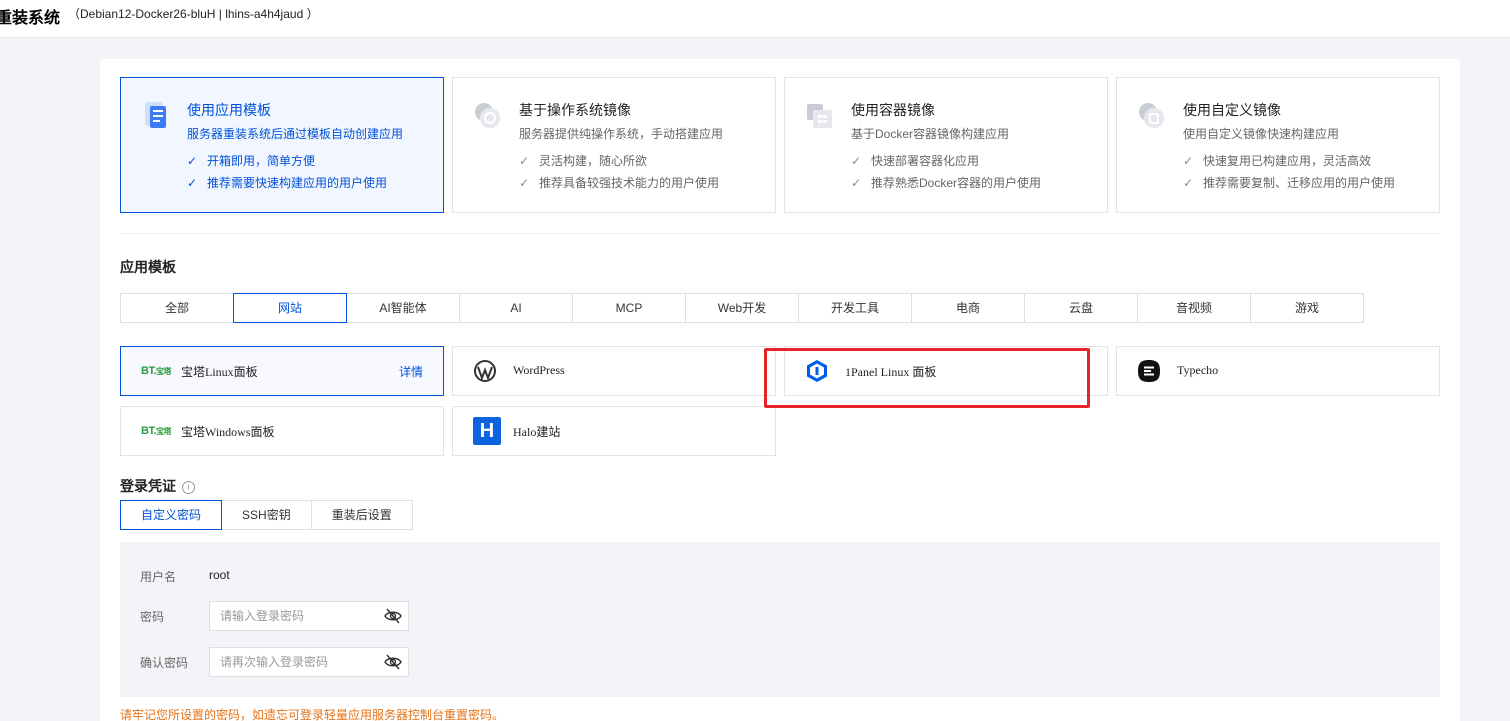 This screenshot has height=721, width=1510. What do you see at coordinates (157, 486) in the screenshot?
I see `login-credentials-title: 登录凭证 i` at bounding box center [157, 486].